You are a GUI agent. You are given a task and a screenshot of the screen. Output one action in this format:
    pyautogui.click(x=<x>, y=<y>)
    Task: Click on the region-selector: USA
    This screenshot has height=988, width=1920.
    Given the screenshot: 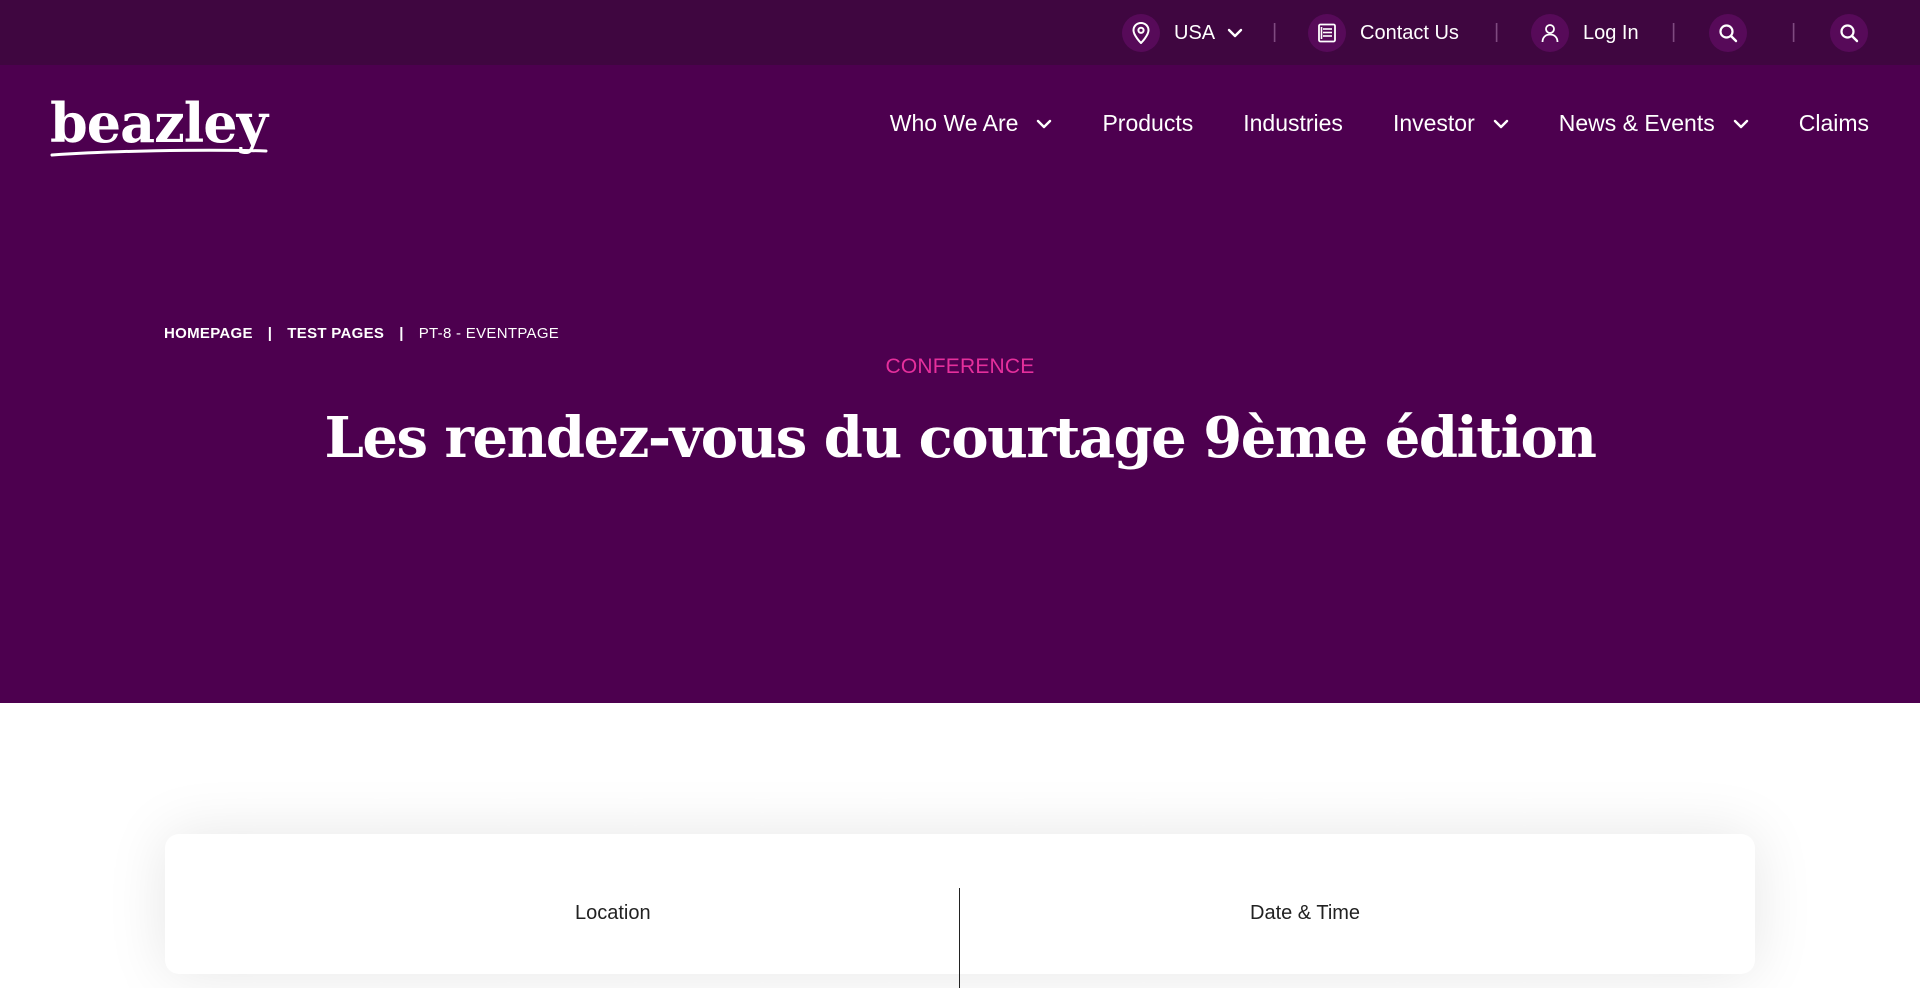 What is the action you would take?
    pyautogui.click(x=1182, y=33)
    